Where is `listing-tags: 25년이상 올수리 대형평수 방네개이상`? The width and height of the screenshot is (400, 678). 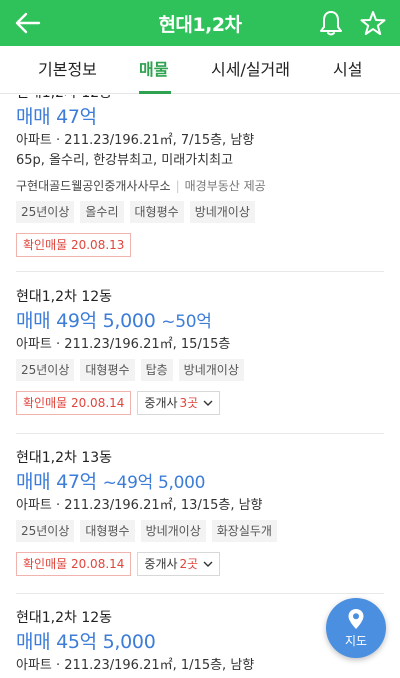
listing-tags: 25년이상 올수리 대형평수 방네개이상 is located at coordinates (200, 212).